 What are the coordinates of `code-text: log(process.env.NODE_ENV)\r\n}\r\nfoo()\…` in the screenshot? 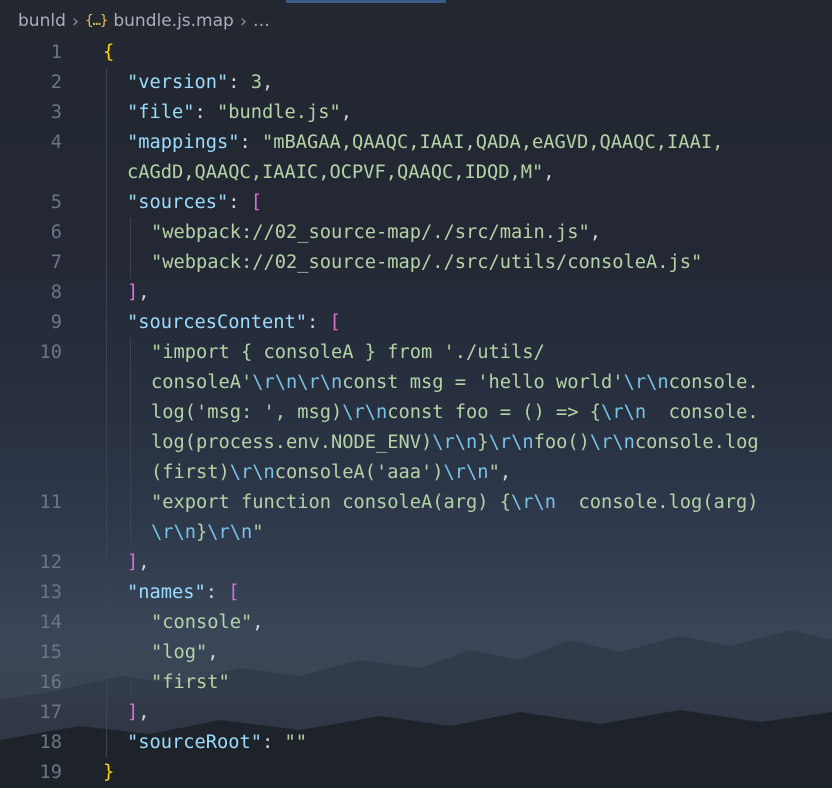 It's located at (455, 443).